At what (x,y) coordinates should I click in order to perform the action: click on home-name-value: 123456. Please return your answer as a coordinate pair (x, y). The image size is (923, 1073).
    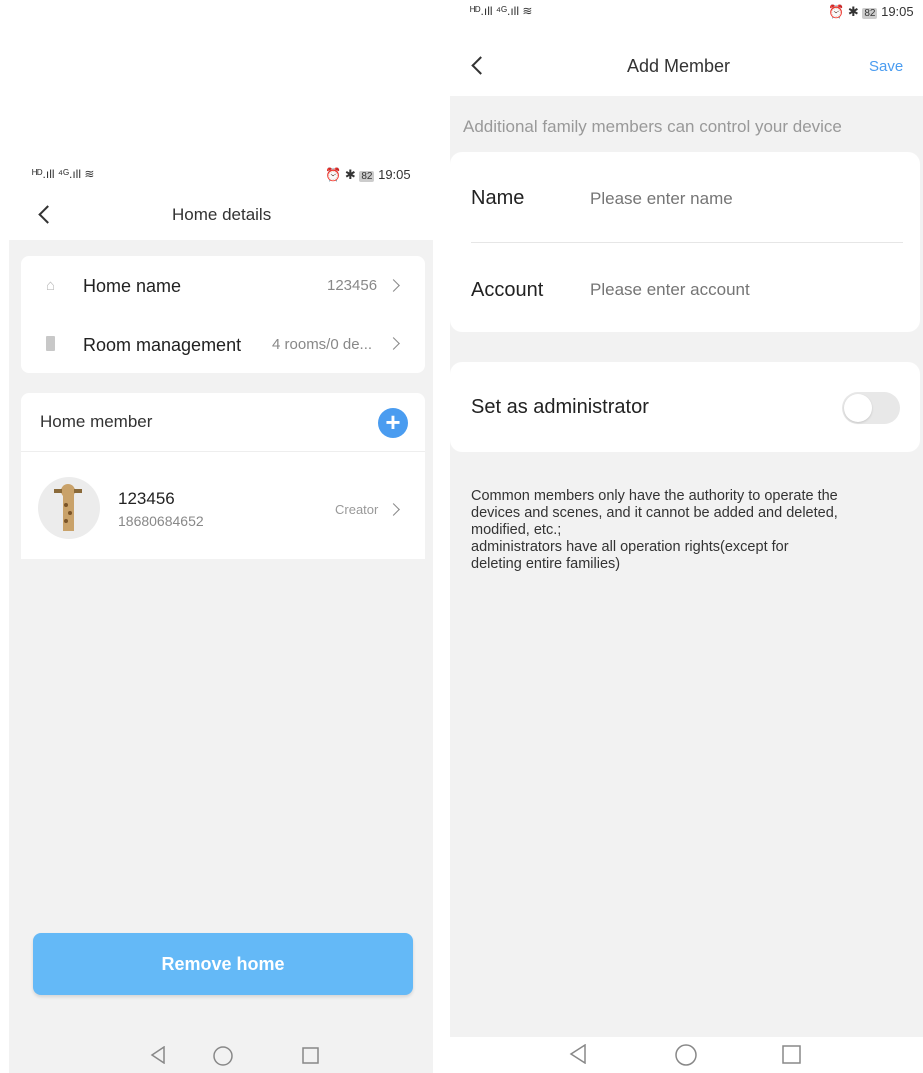
    Looking at the image, I should click on (352, 285).